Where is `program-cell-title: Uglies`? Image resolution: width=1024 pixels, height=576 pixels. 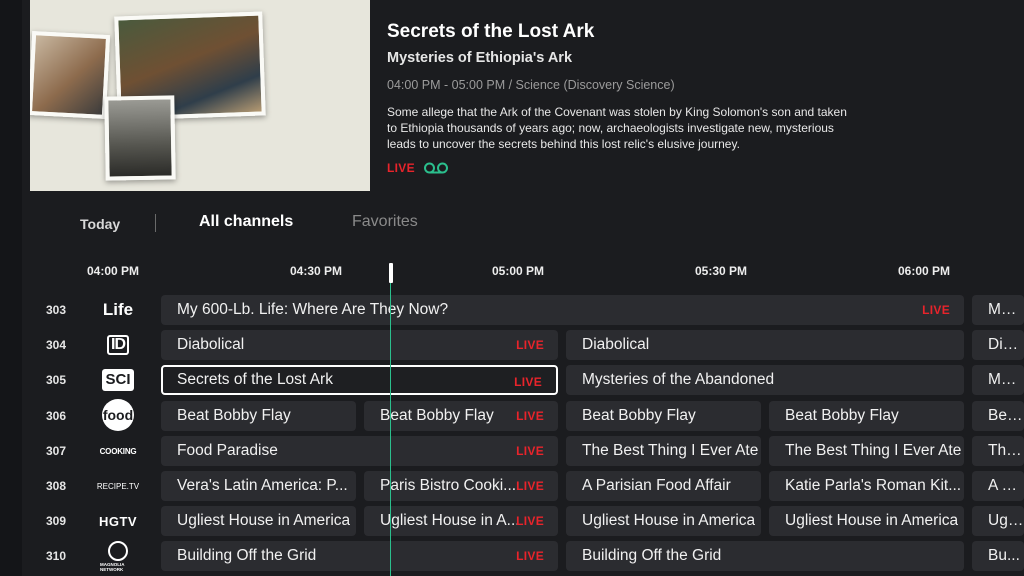 program-cell-title: Uglies is located at coordinates (1006, 520).